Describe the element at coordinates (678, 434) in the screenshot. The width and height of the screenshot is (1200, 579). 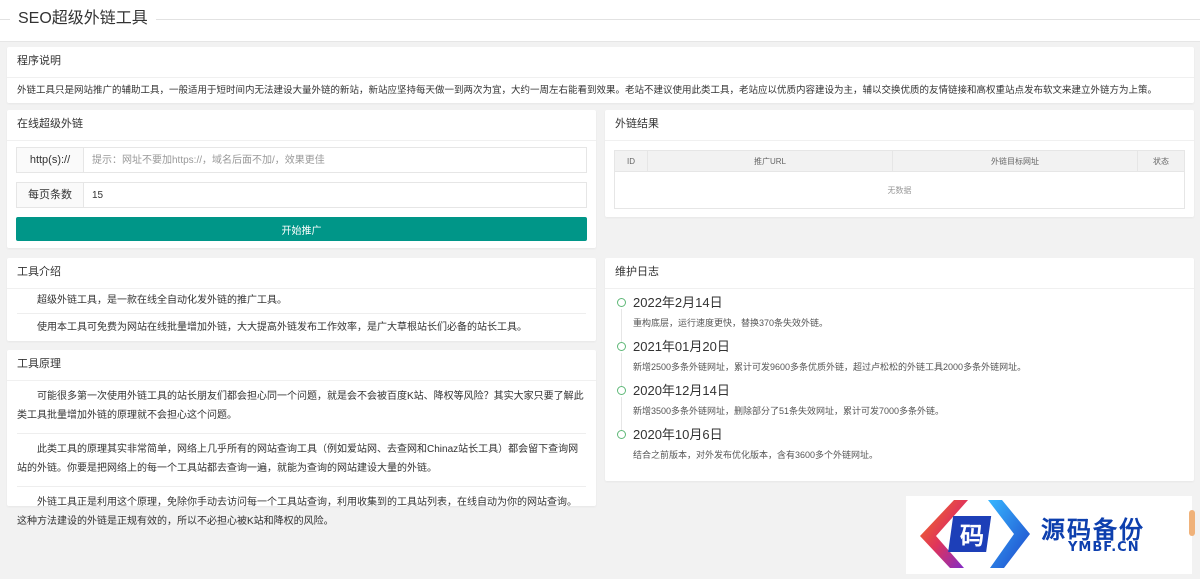
I see `timeline-date: 2020年10月6日` at that location.